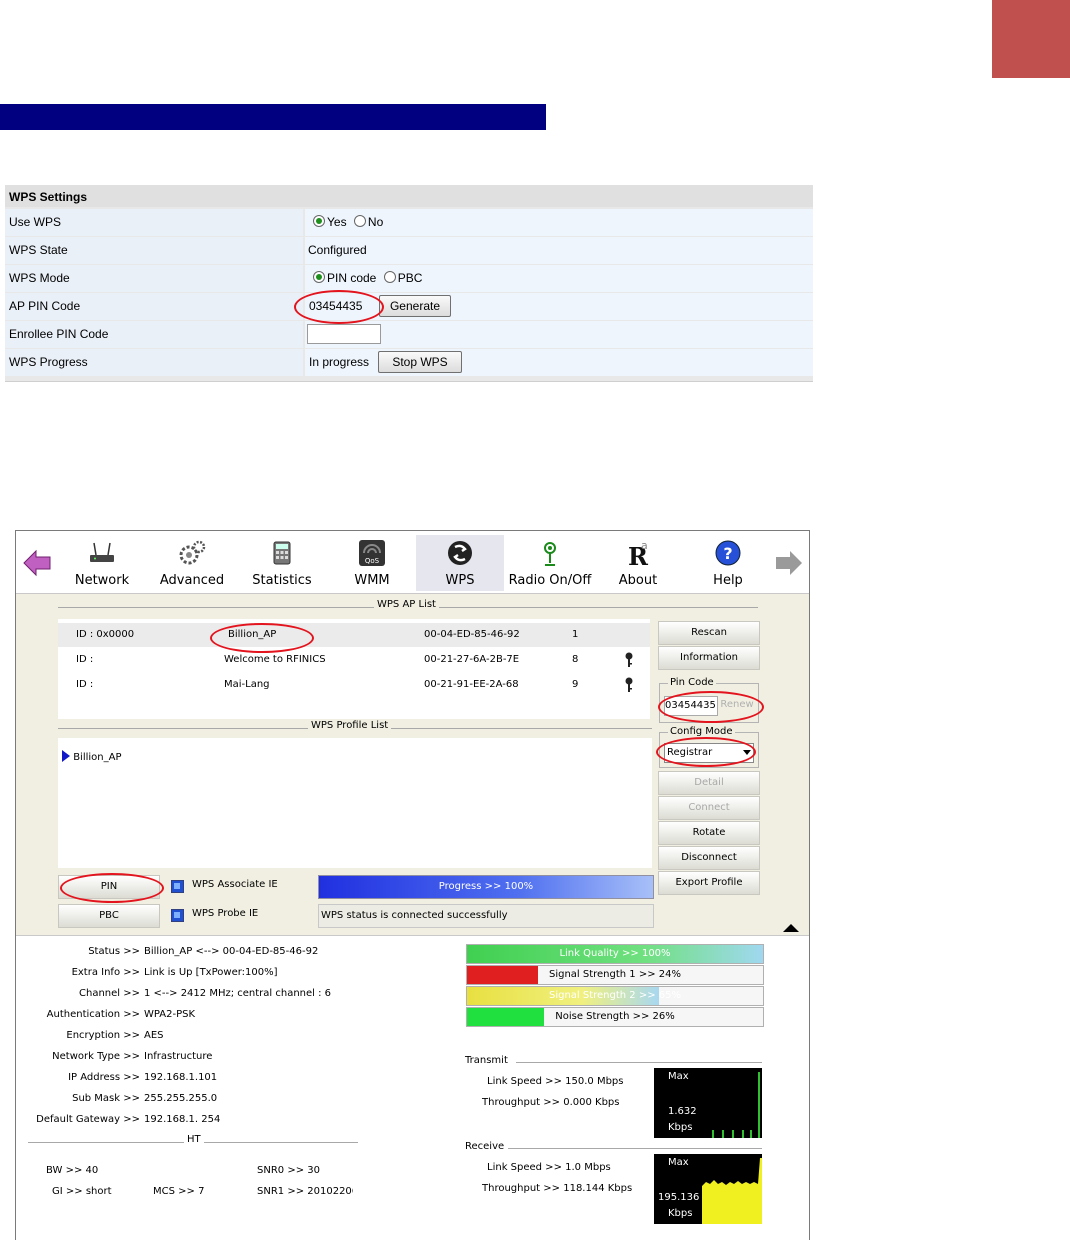 The image size is (1070, 1240). Describe the element at coordinates (615, 953) in the screenshot. I see `signal-bar-label: Link Quality >> 100%` at that location.